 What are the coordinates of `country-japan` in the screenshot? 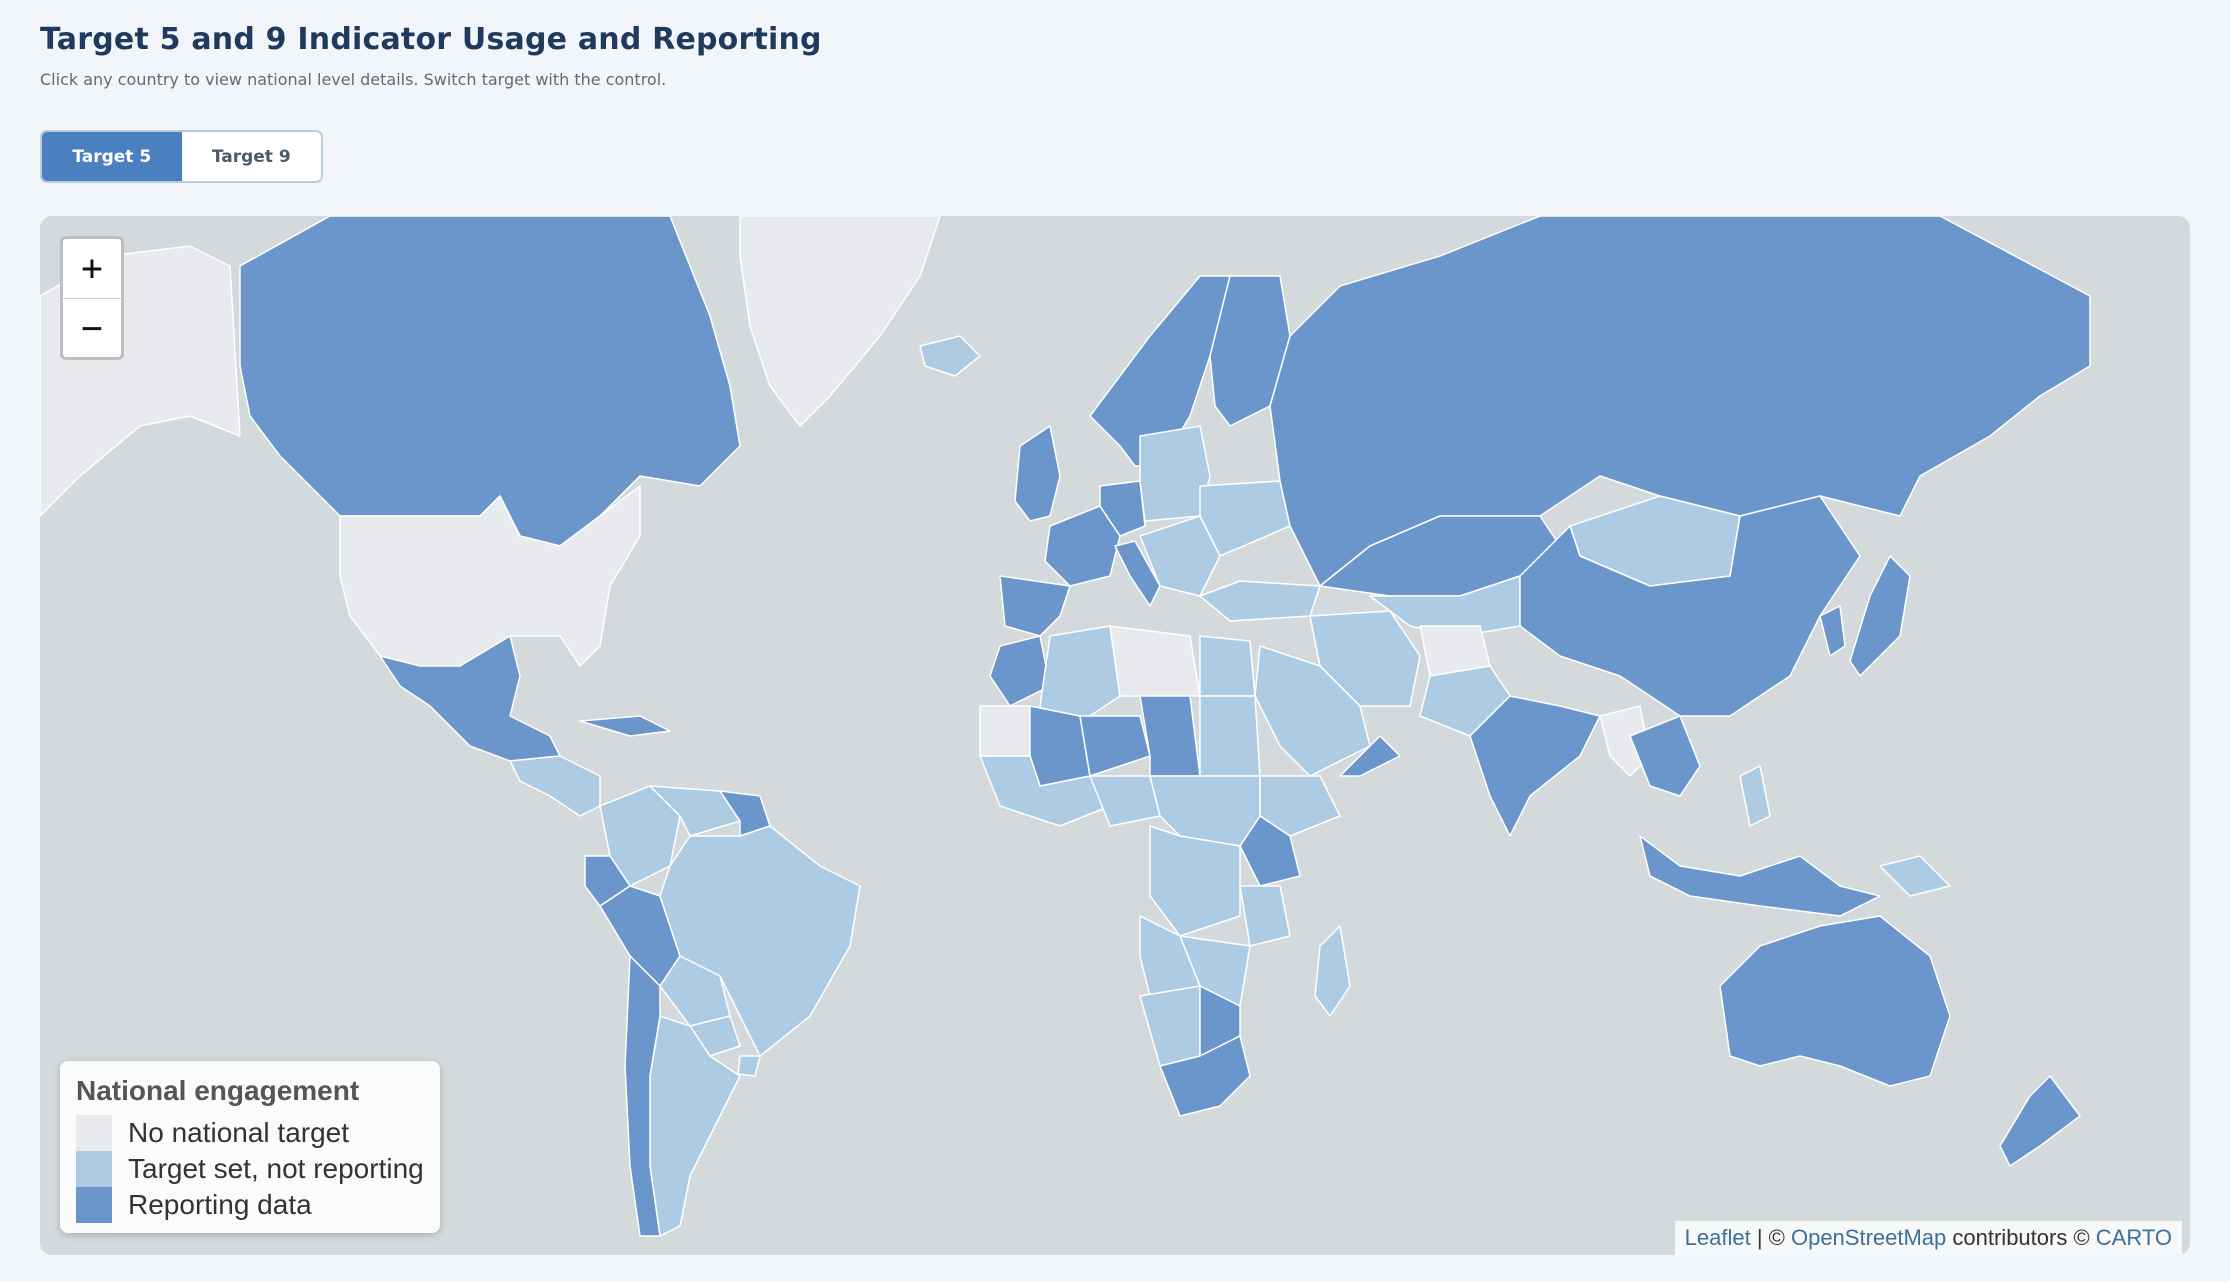 It's located at (1880, 616).